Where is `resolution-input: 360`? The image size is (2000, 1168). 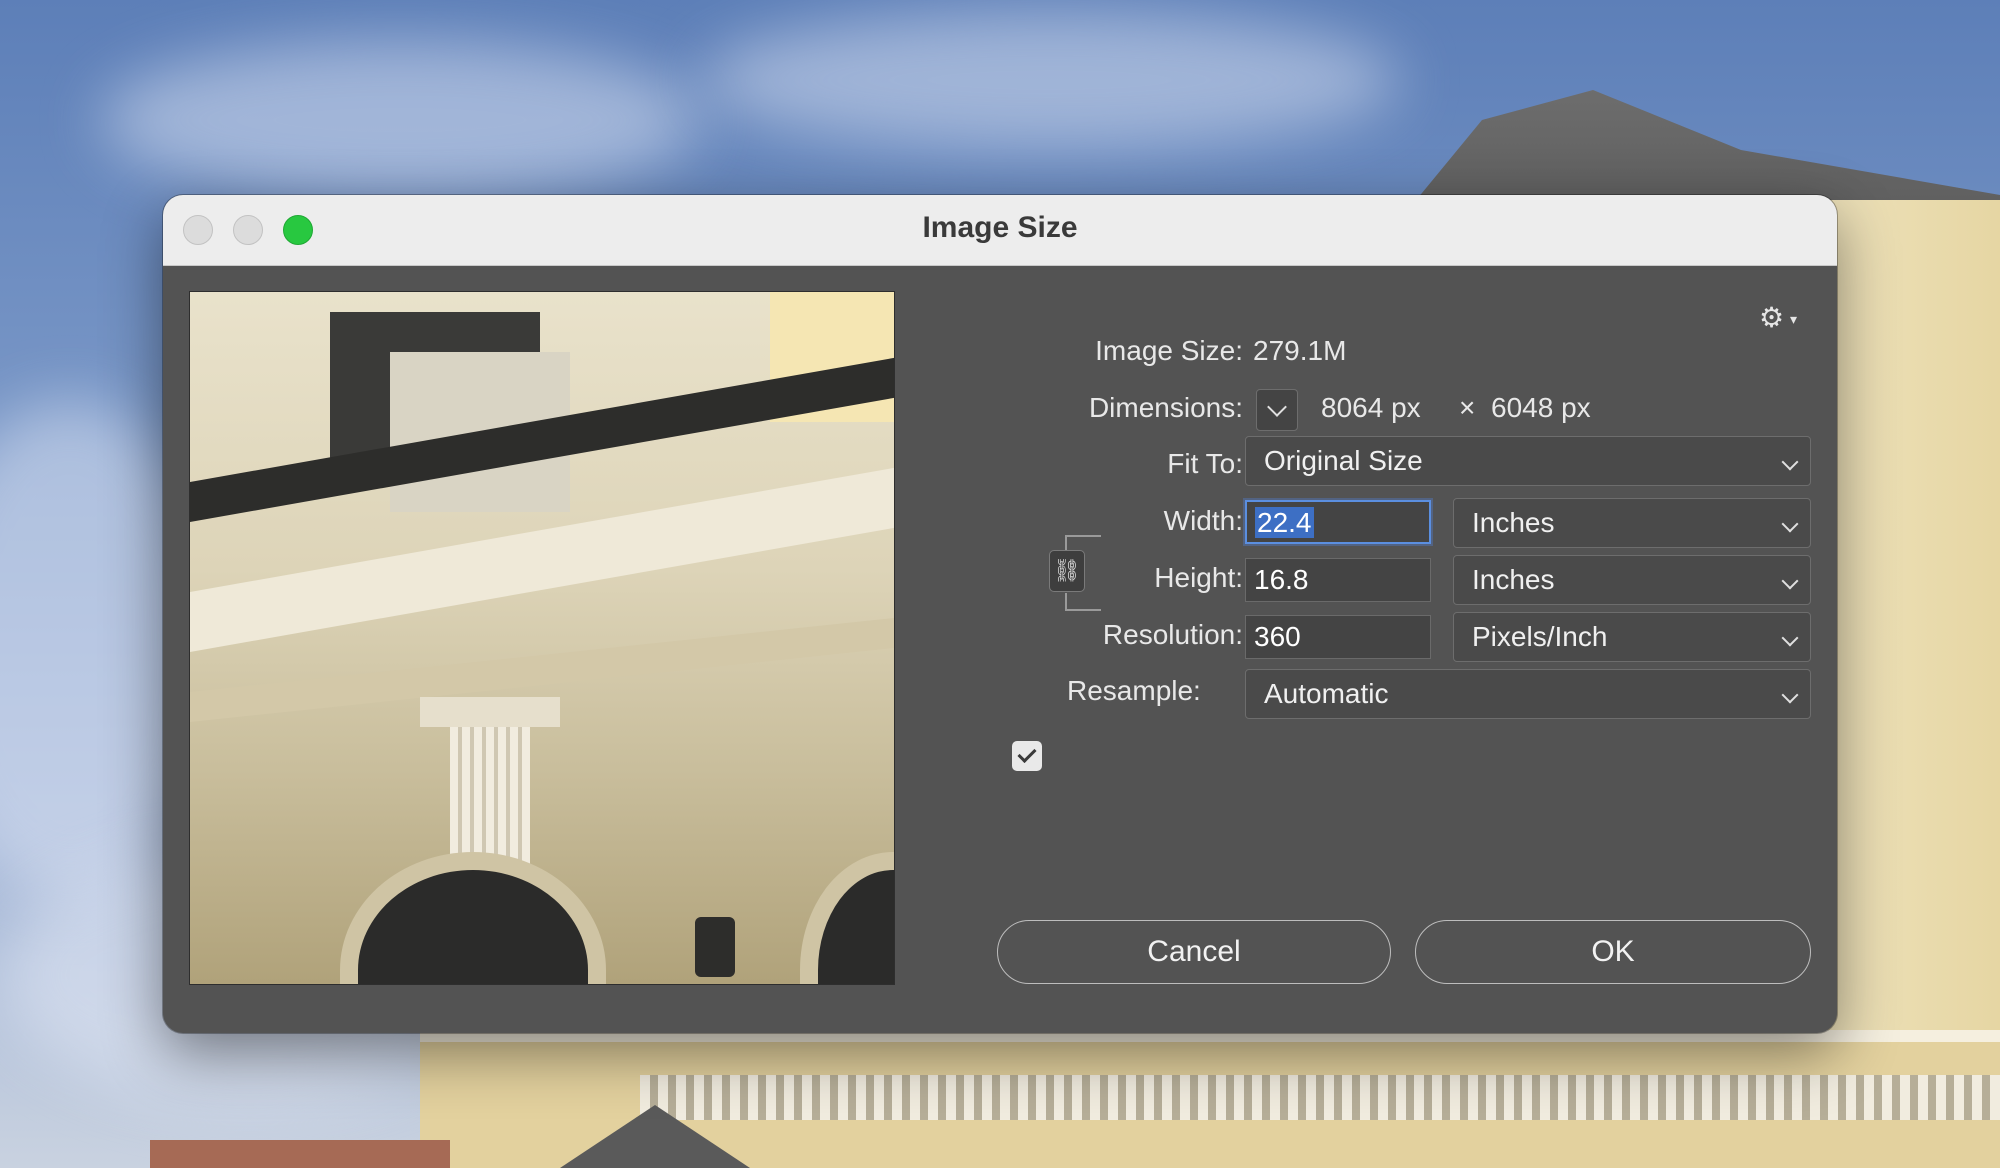
resolution-input: 360 is located at coordinates (1338, 637).